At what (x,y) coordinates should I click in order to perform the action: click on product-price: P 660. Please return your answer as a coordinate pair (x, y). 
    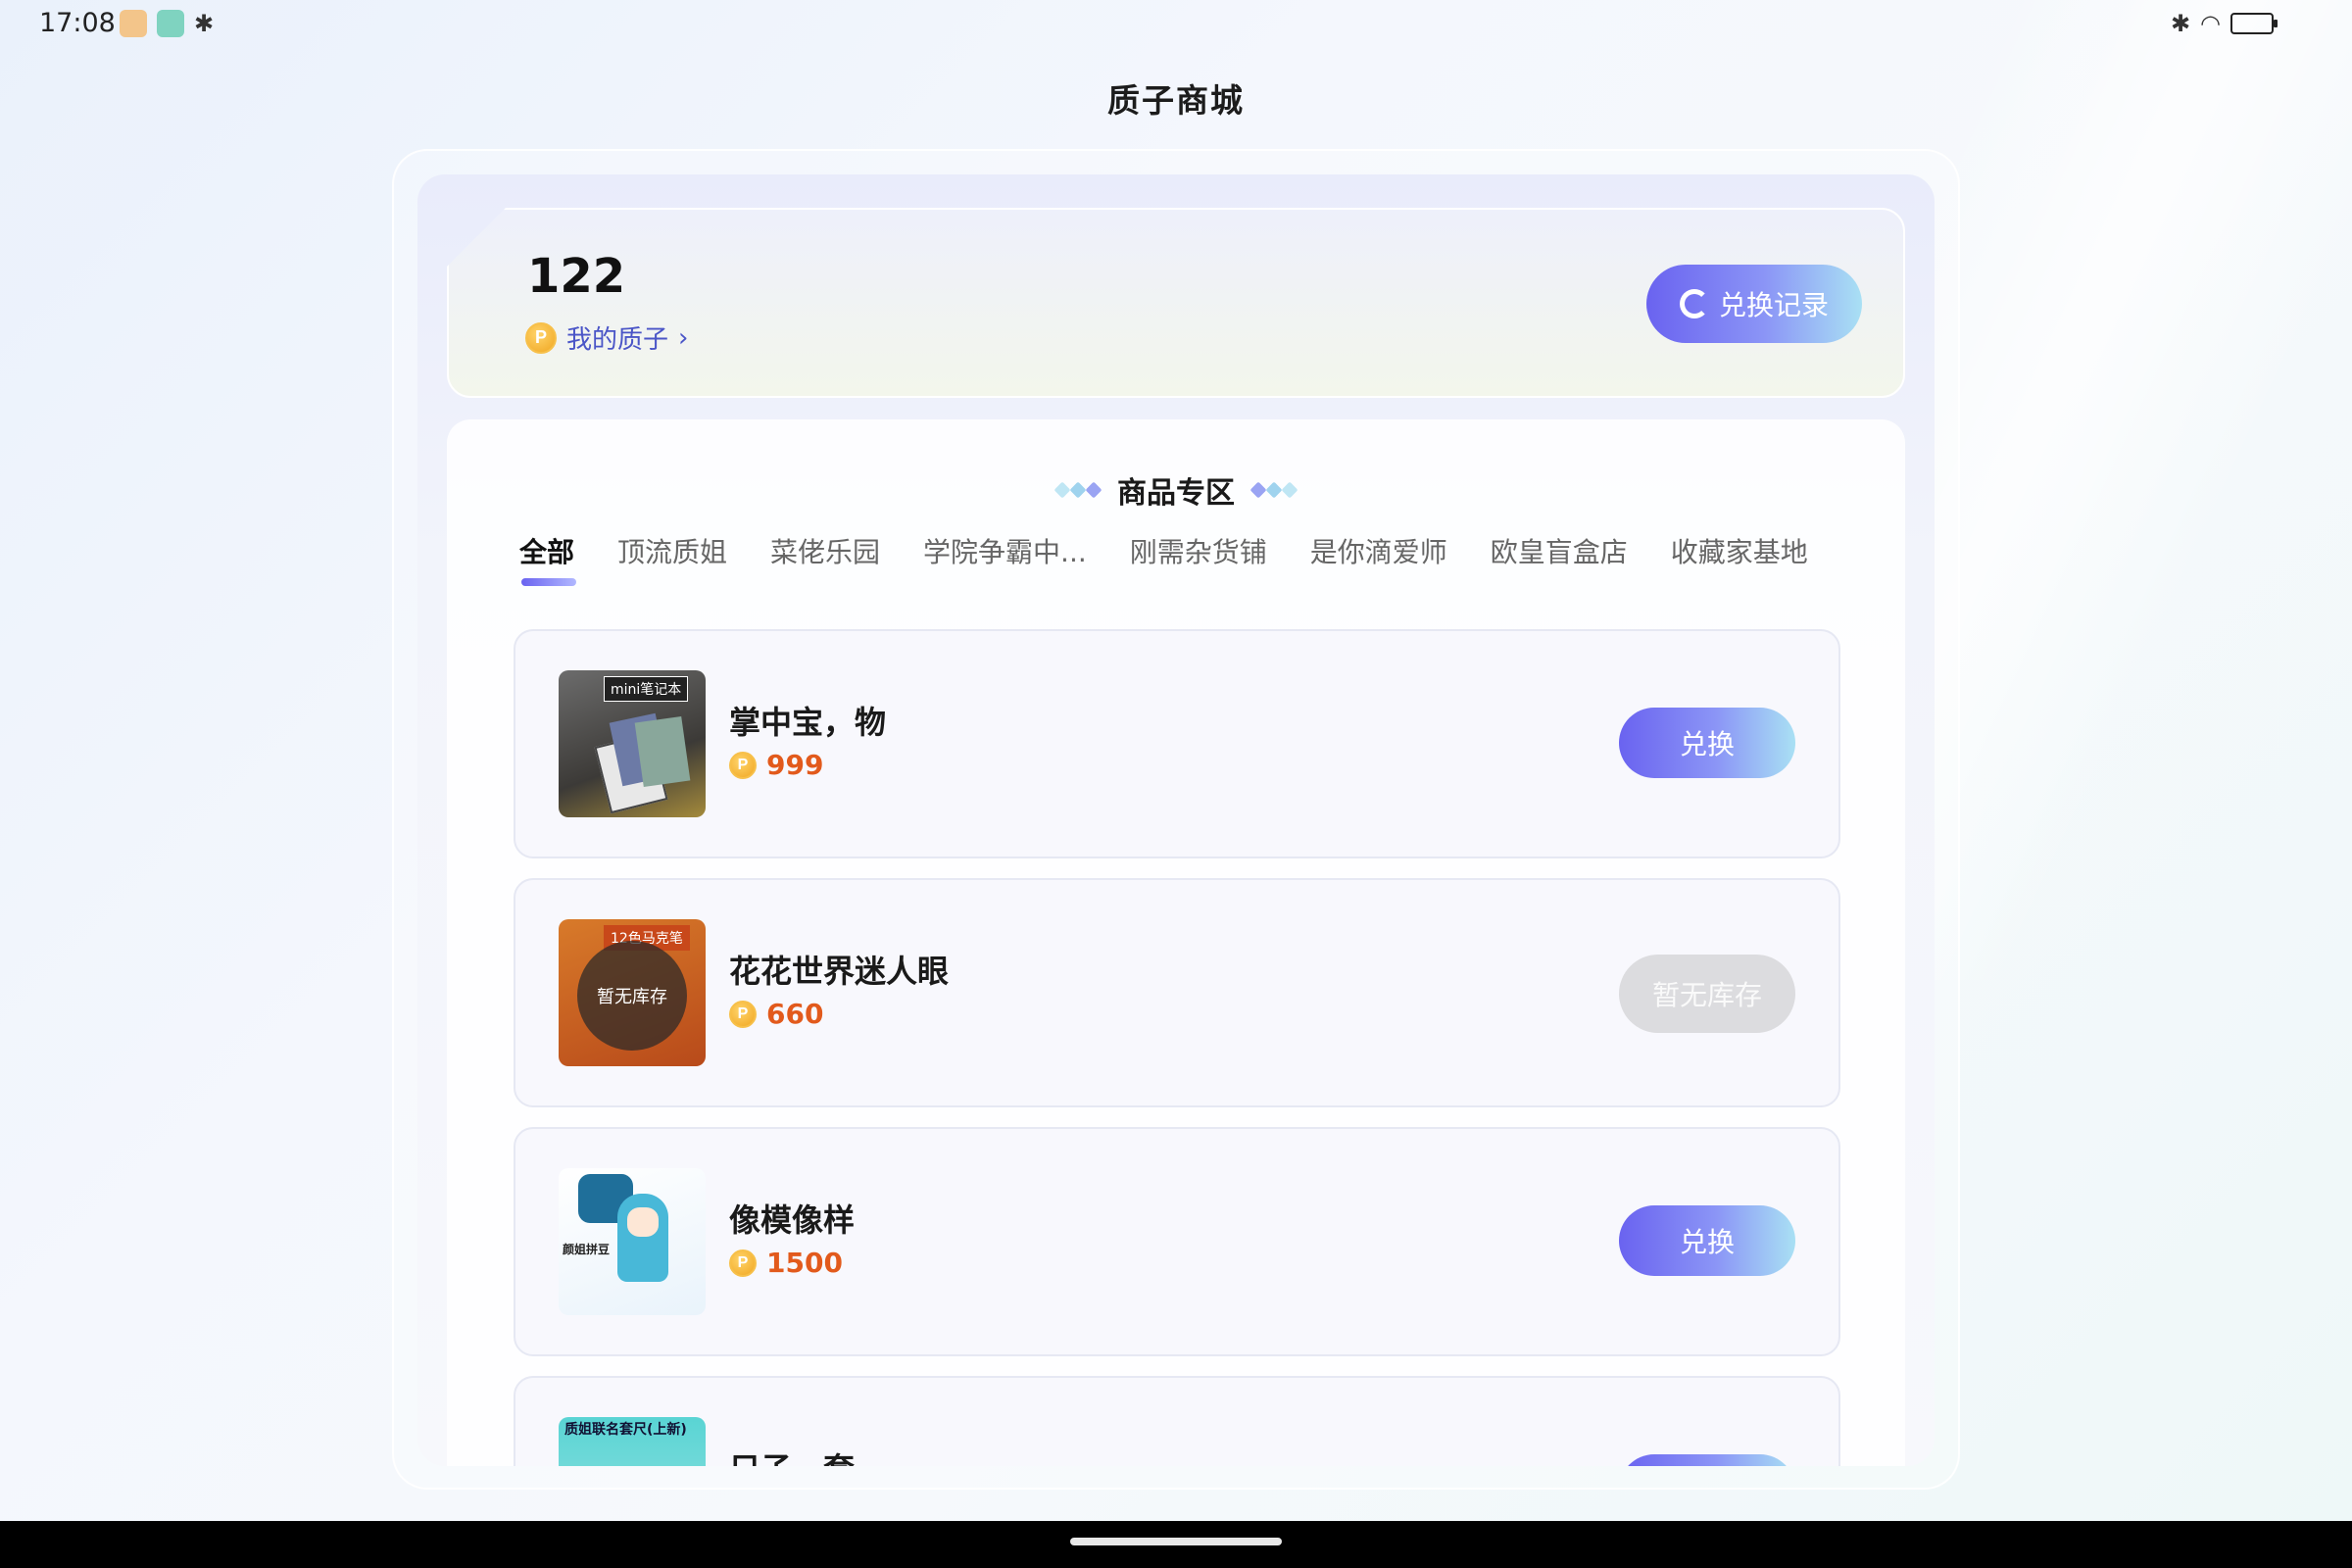
    Looking at the image, I should click on (776, 1014).